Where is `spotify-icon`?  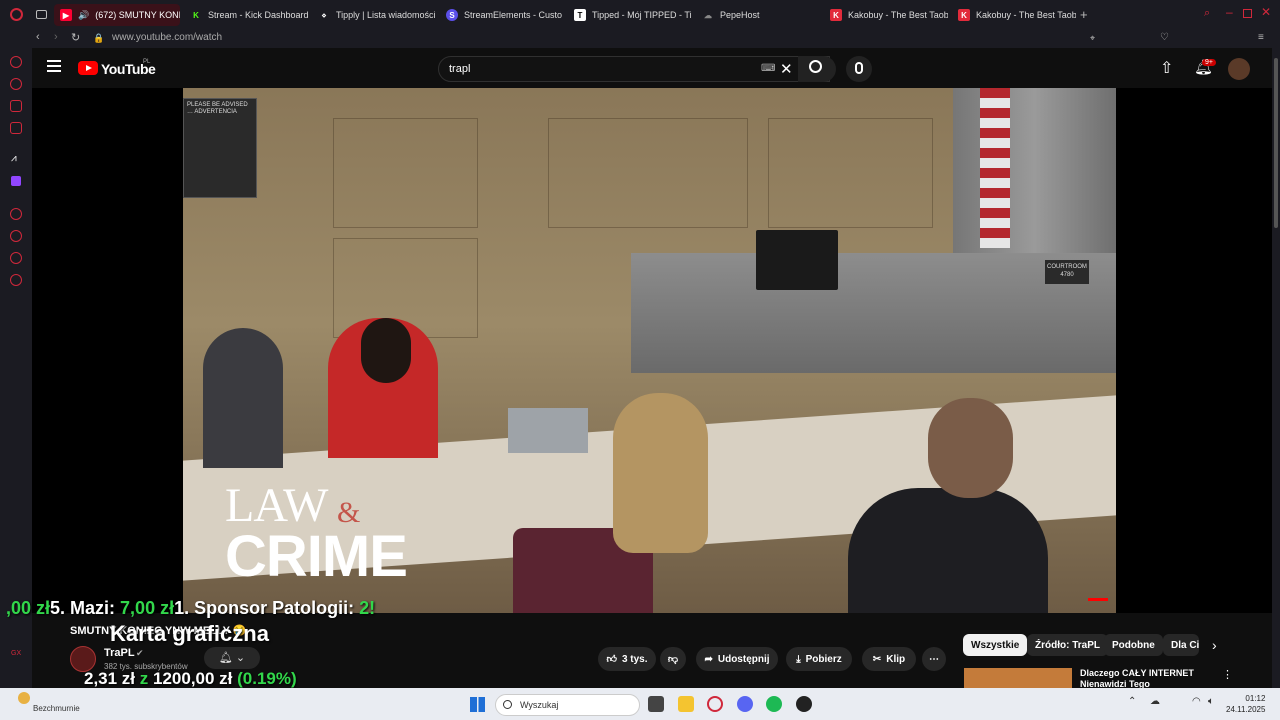
spotify-icon is located at coordinates (774, 704).